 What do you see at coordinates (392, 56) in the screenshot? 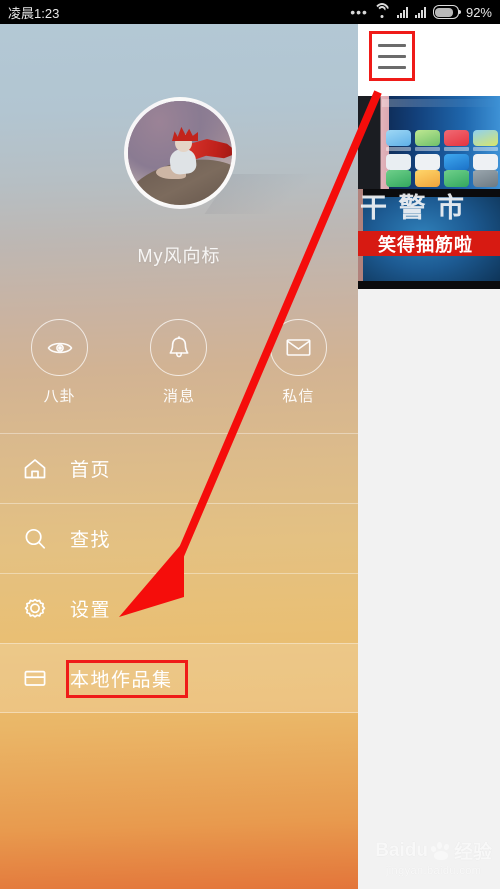
I see `hamburger-highlight-box` at bounding box center [392, 56].